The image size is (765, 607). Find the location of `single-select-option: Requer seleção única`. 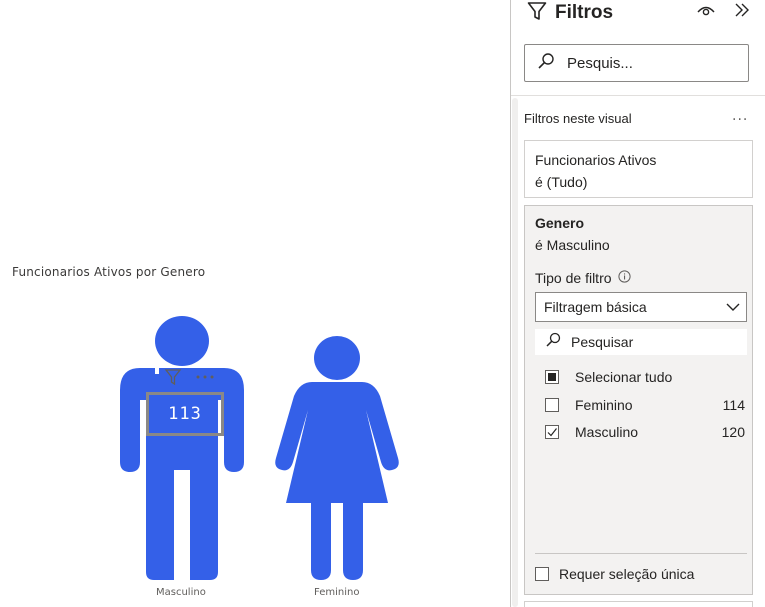

single-select-option: Requer seleção única is located at coordinates (614, 574).